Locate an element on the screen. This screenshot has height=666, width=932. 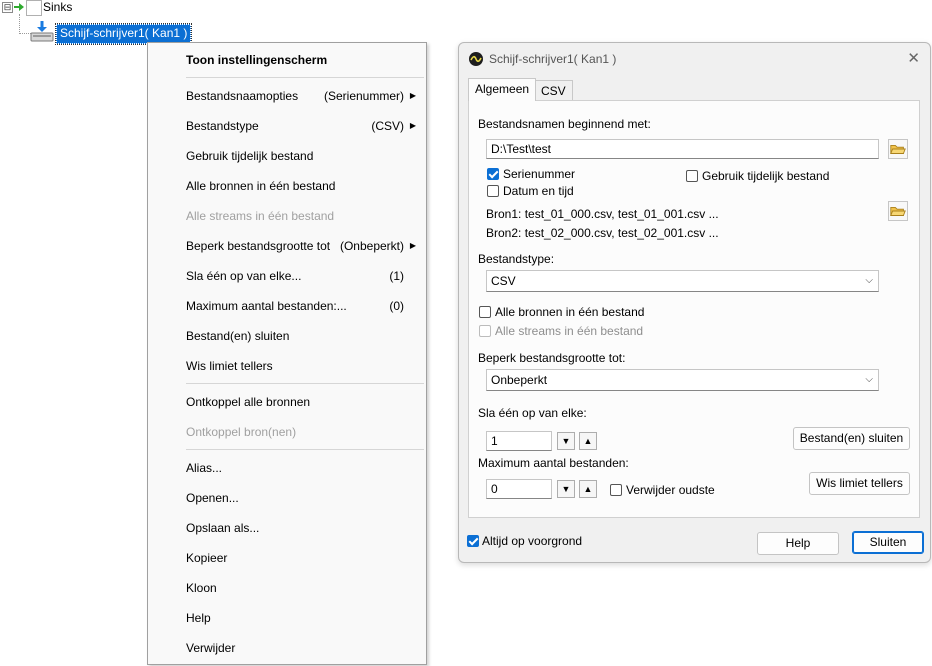
limit-file-size-label: Beperk bestandsgrootte tot: is located at coordinates (552, 358).